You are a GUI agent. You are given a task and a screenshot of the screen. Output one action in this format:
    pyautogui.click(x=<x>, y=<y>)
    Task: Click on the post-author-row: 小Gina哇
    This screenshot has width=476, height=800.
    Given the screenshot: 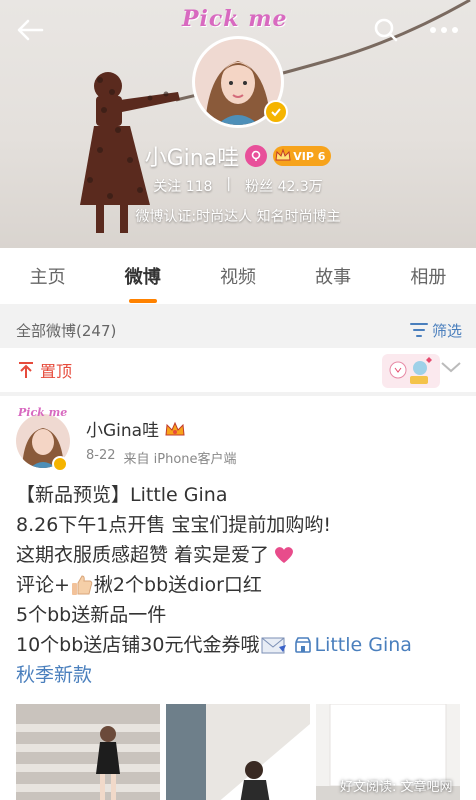 What is the action you would take?
    pyautogui.click(x=135, y=428)
    